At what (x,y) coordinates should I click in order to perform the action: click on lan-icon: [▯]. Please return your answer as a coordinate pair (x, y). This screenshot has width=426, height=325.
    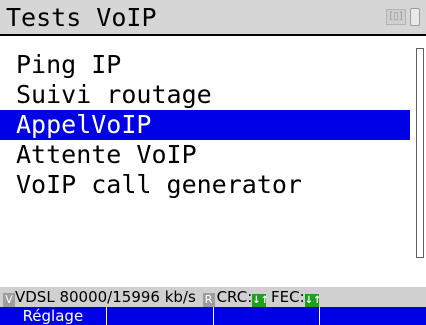
    Looking at the image, I should click on (396, 17).